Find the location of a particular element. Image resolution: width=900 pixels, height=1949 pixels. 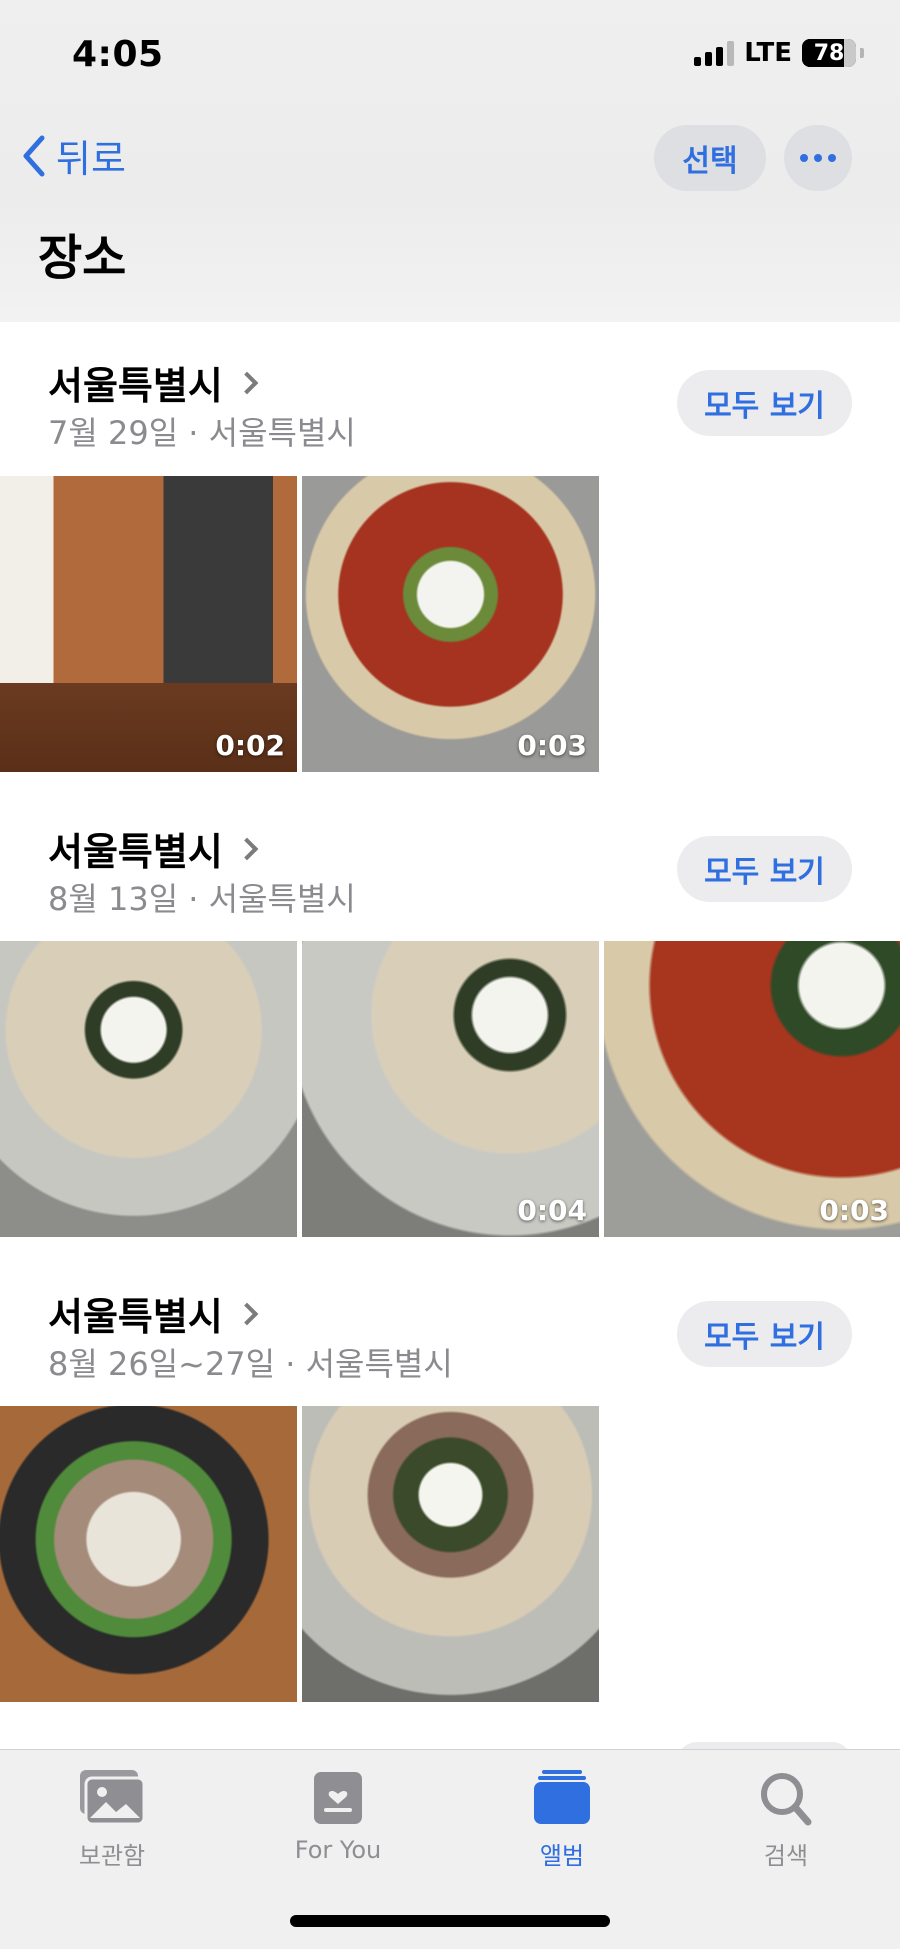

video-duration: 0:02 is located at coordinates (250, 745).